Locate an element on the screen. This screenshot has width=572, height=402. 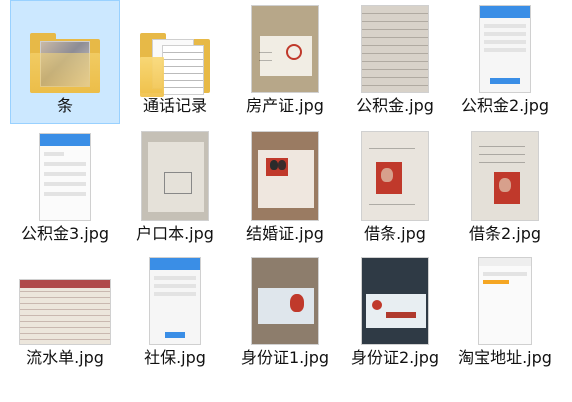
file-item-liushui: 流水单.jpg is located at coordinates (65, 316).